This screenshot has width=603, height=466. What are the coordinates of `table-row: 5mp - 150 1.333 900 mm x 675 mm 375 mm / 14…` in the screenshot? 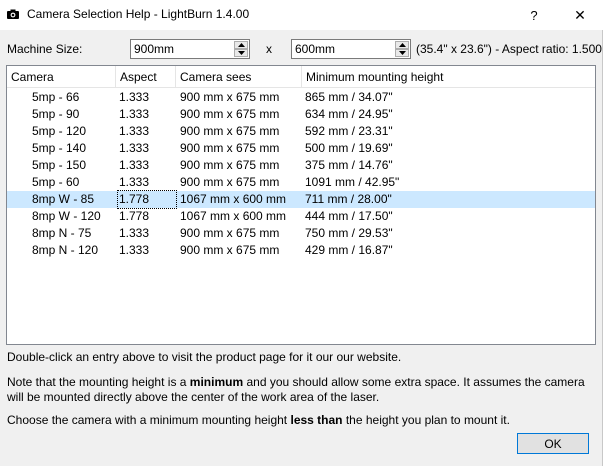 It's located at (301, 165).